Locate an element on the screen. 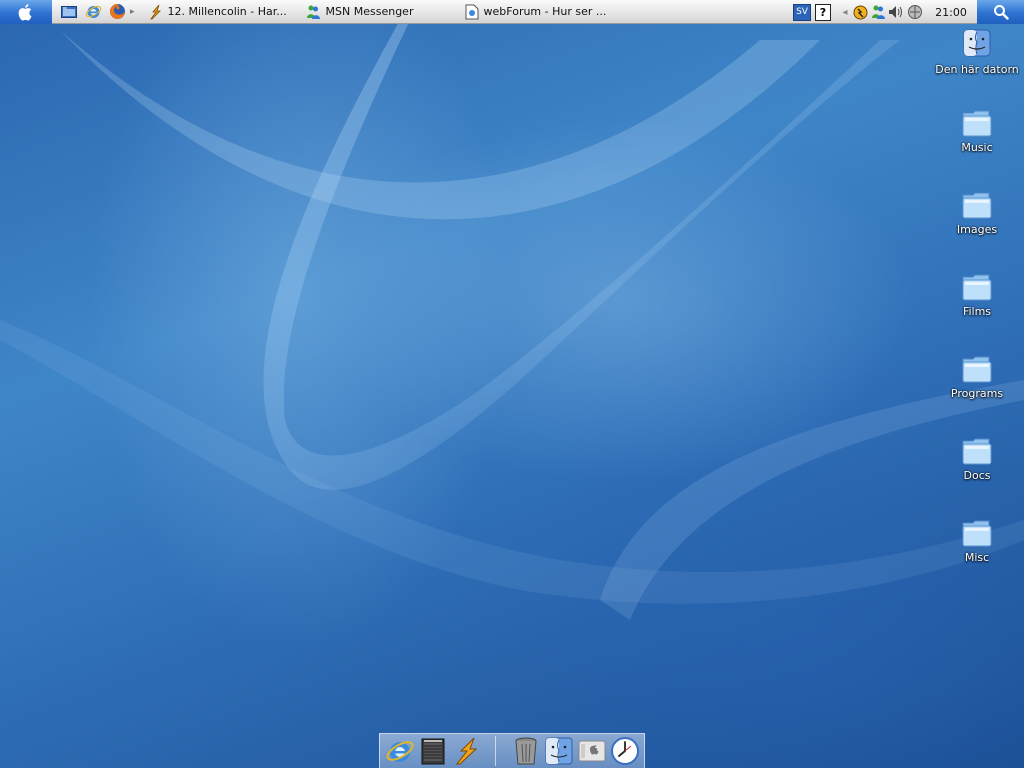 Image resolution: width=1024 pixels, height=768 pixels. system-tray: SV ? ◂ 21:00 is located at coordinates (908, 12).